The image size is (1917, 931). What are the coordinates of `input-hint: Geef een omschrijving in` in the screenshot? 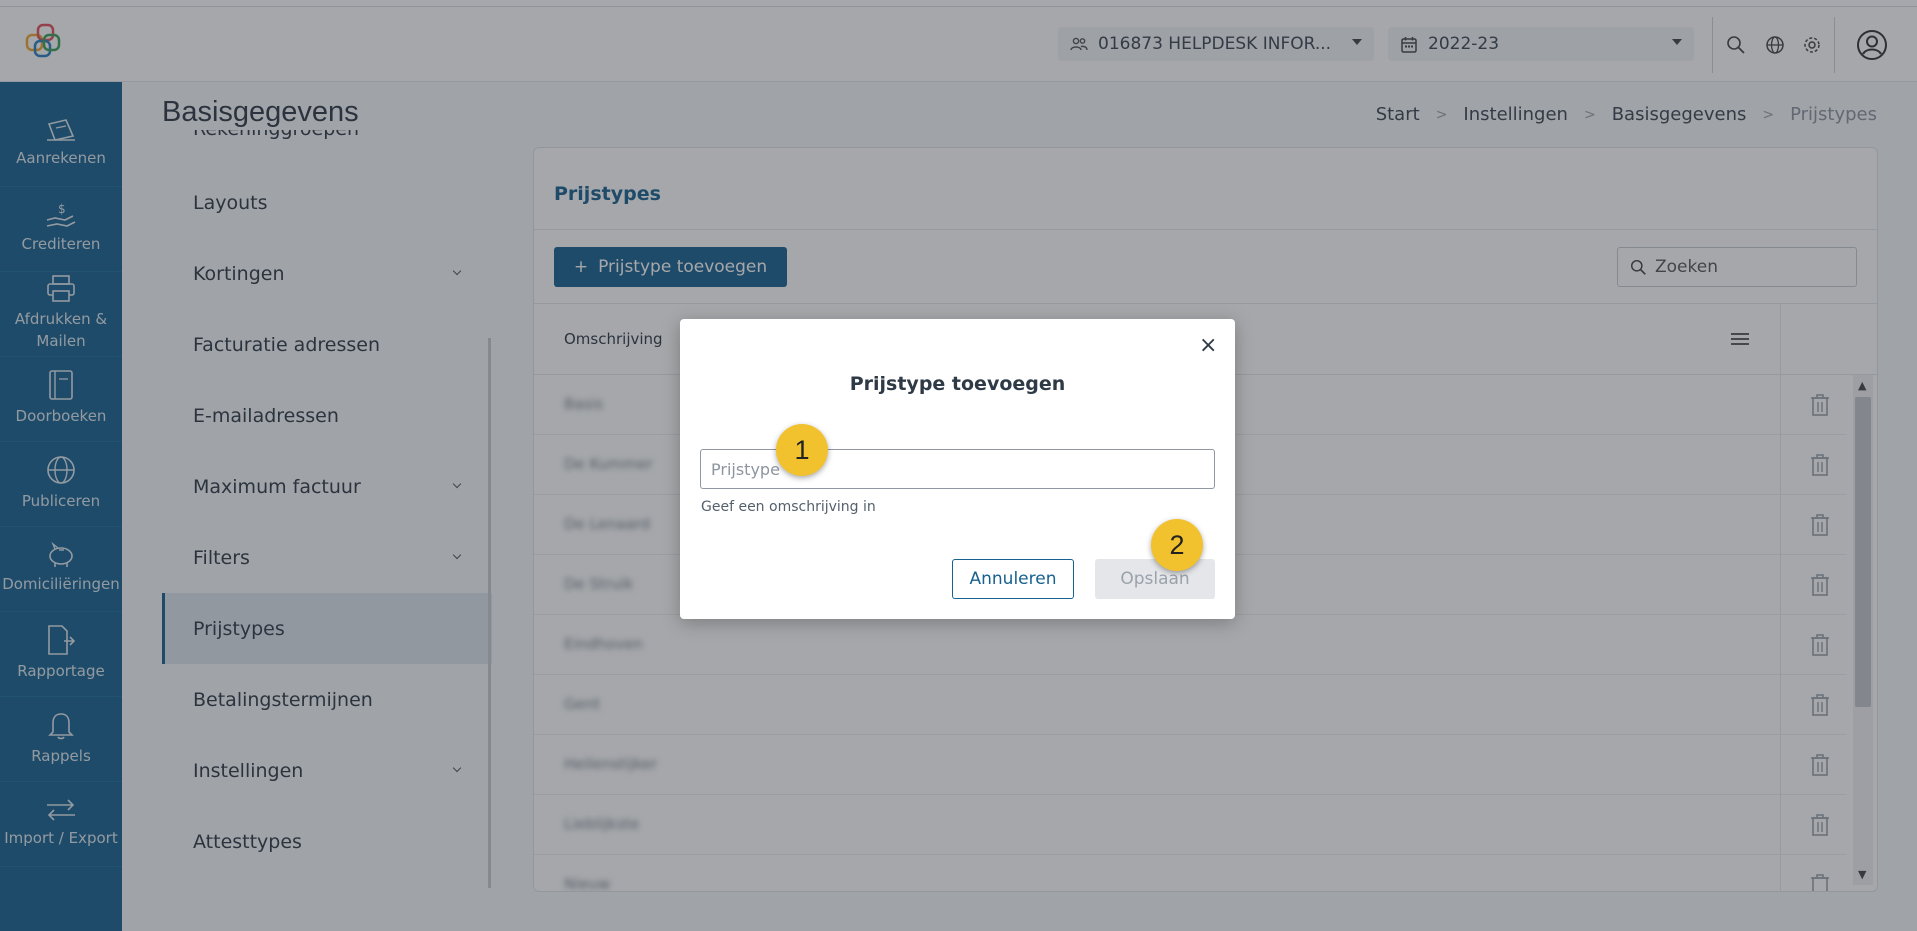 It's located at (788, 507).